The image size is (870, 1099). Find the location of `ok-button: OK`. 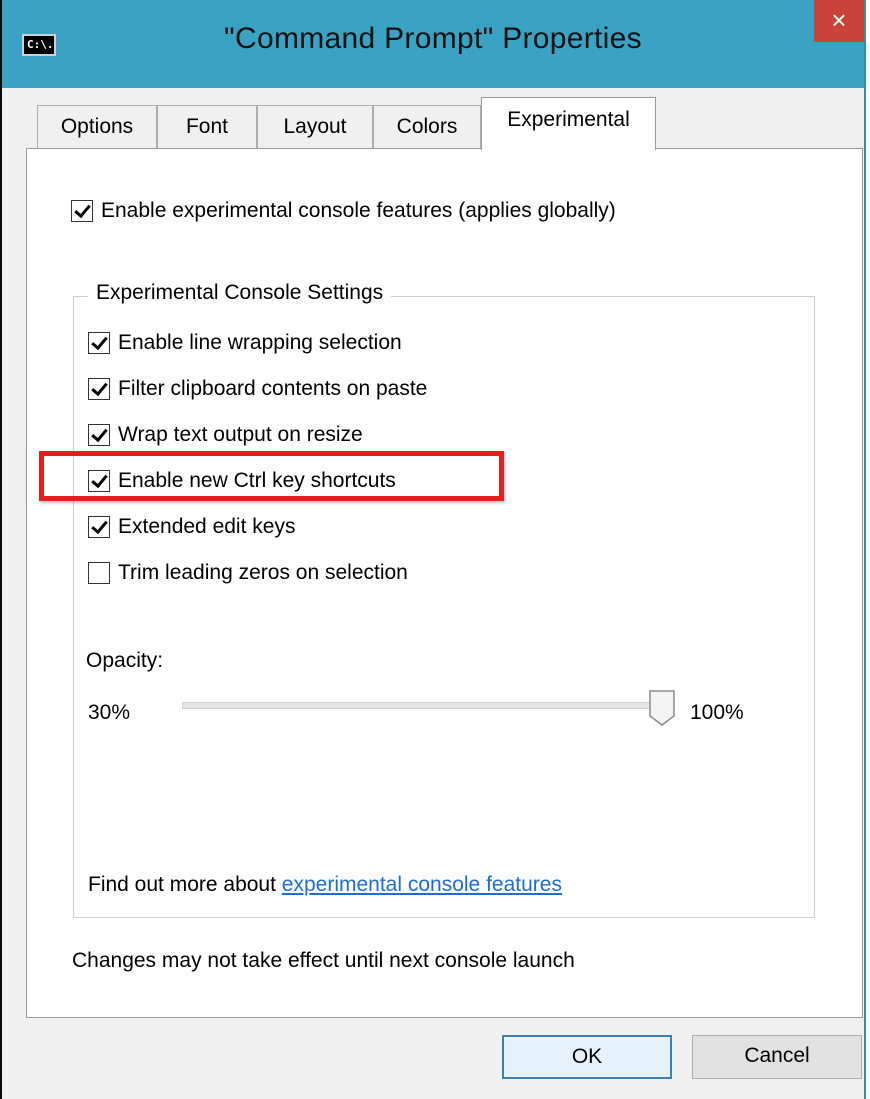

ok-button: OK is located at coordinates (587, 1057).